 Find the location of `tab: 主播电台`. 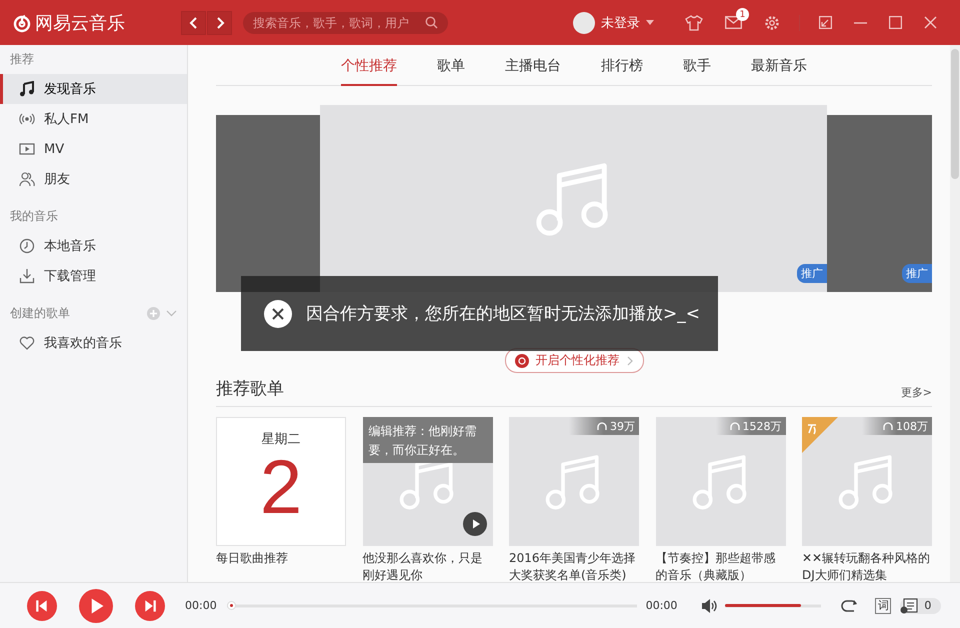

tab: 主播电台 is located at coordinates (533, 65).